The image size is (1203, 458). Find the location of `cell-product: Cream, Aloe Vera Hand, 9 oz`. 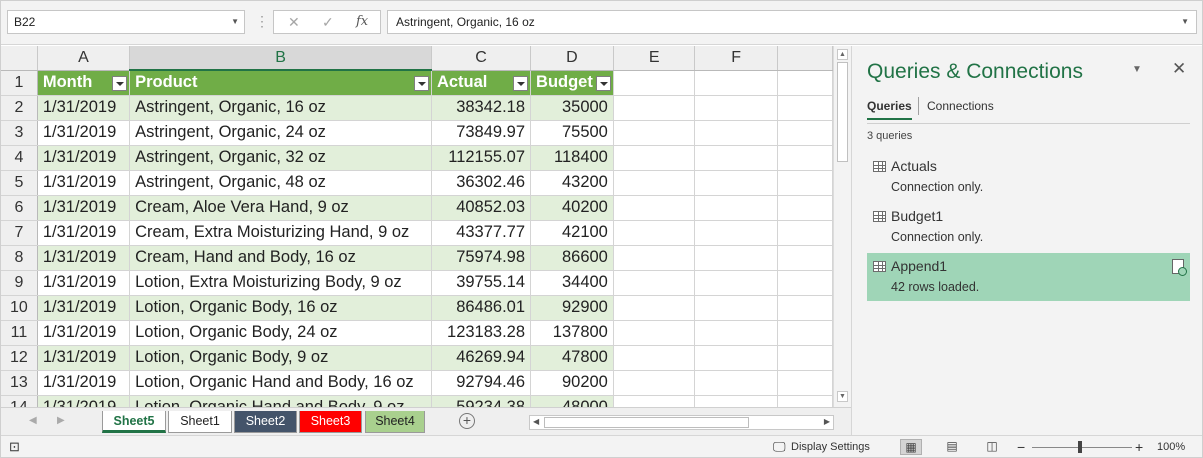

cell-product: Cream, Aloe Vera Hand, 9 oz is located at coordinates (280, 208).